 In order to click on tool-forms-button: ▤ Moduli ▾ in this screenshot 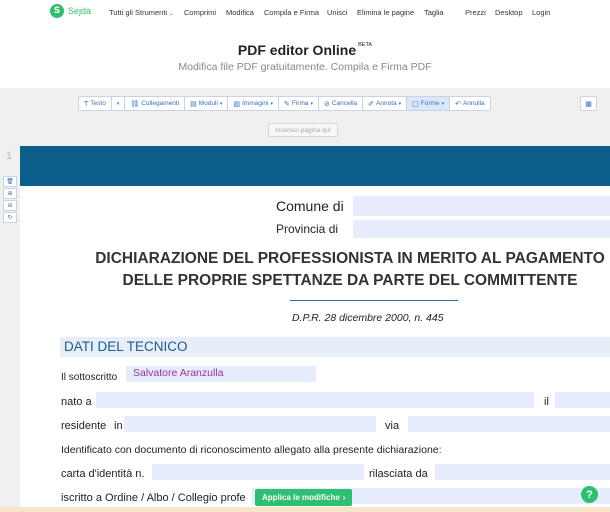, I will do `click(207, 103)`.